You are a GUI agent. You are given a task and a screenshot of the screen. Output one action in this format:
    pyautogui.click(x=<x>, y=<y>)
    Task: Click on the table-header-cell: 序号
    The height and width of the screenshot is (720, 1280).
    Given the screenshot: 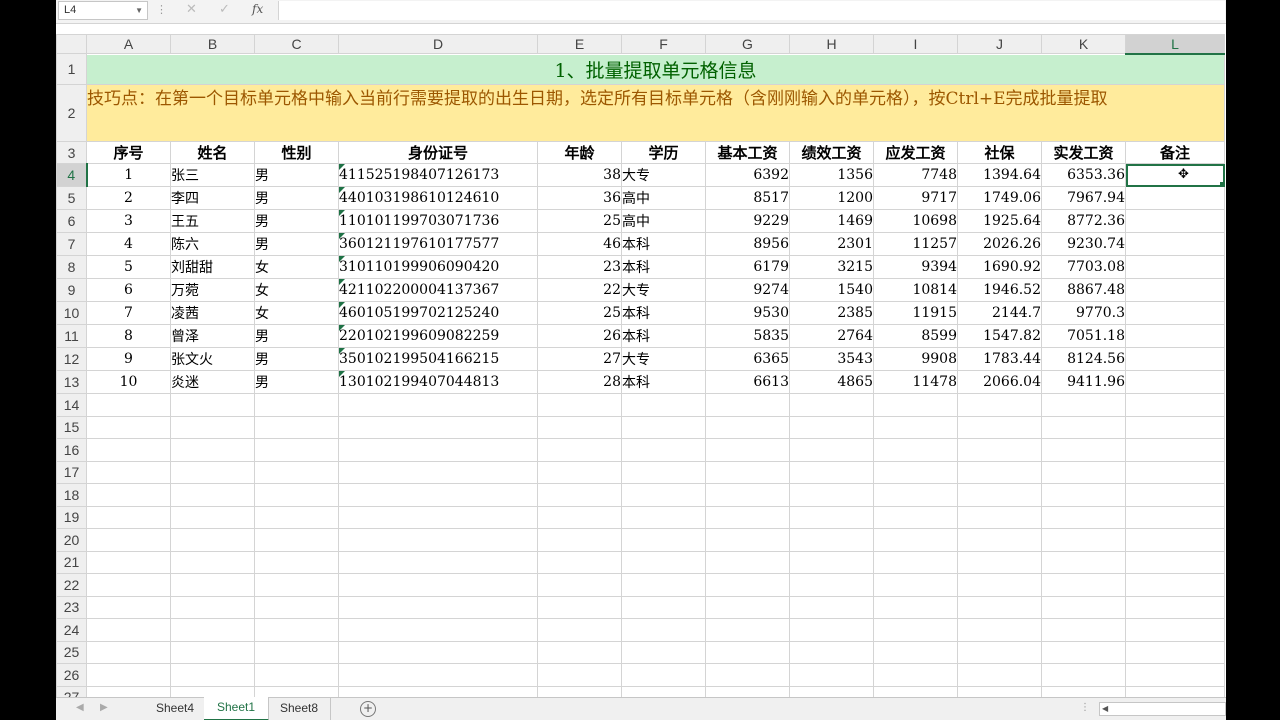 What is the action you would take?
    pyautogui.click(x=128, y=152)
    